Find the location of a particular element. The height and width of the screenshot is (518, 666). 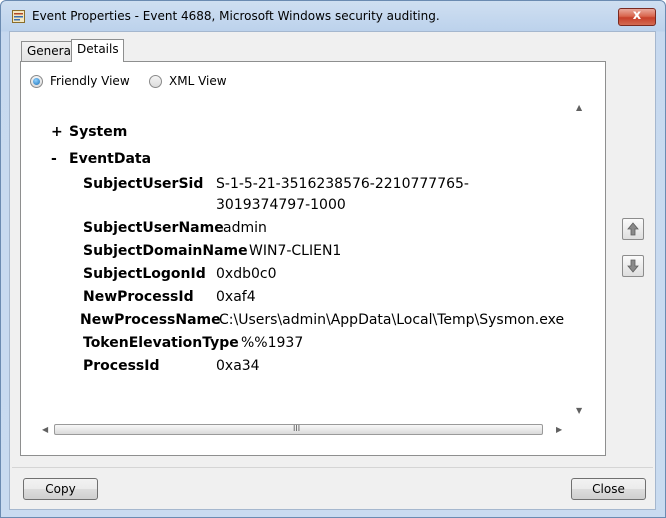

previous-event-button is located at coordinates (633, 229).